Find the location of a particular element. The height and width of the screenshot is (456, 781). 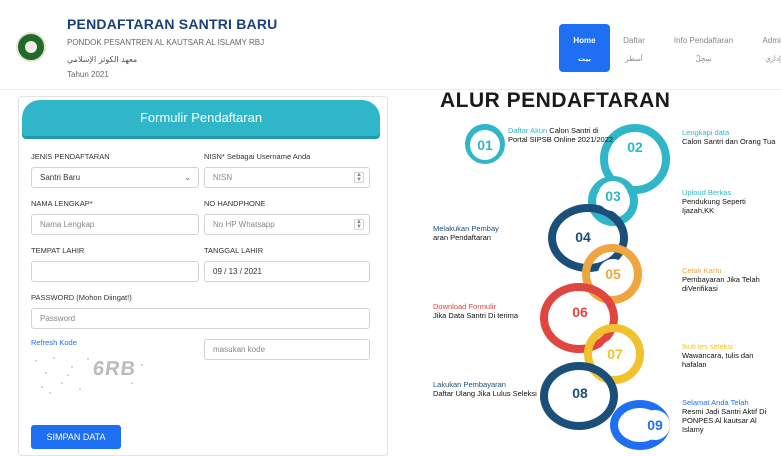

step-rest-05: Pembayaran Jika Telah diVerifikasi is located at coordinates (721, 284).